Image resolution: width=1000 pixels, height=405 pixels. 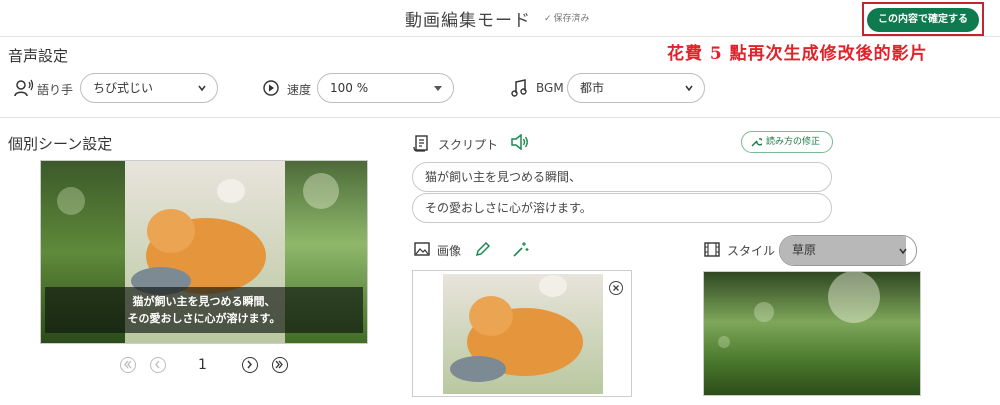 I want to click on prev-page-button, so click(x=158, y=365).